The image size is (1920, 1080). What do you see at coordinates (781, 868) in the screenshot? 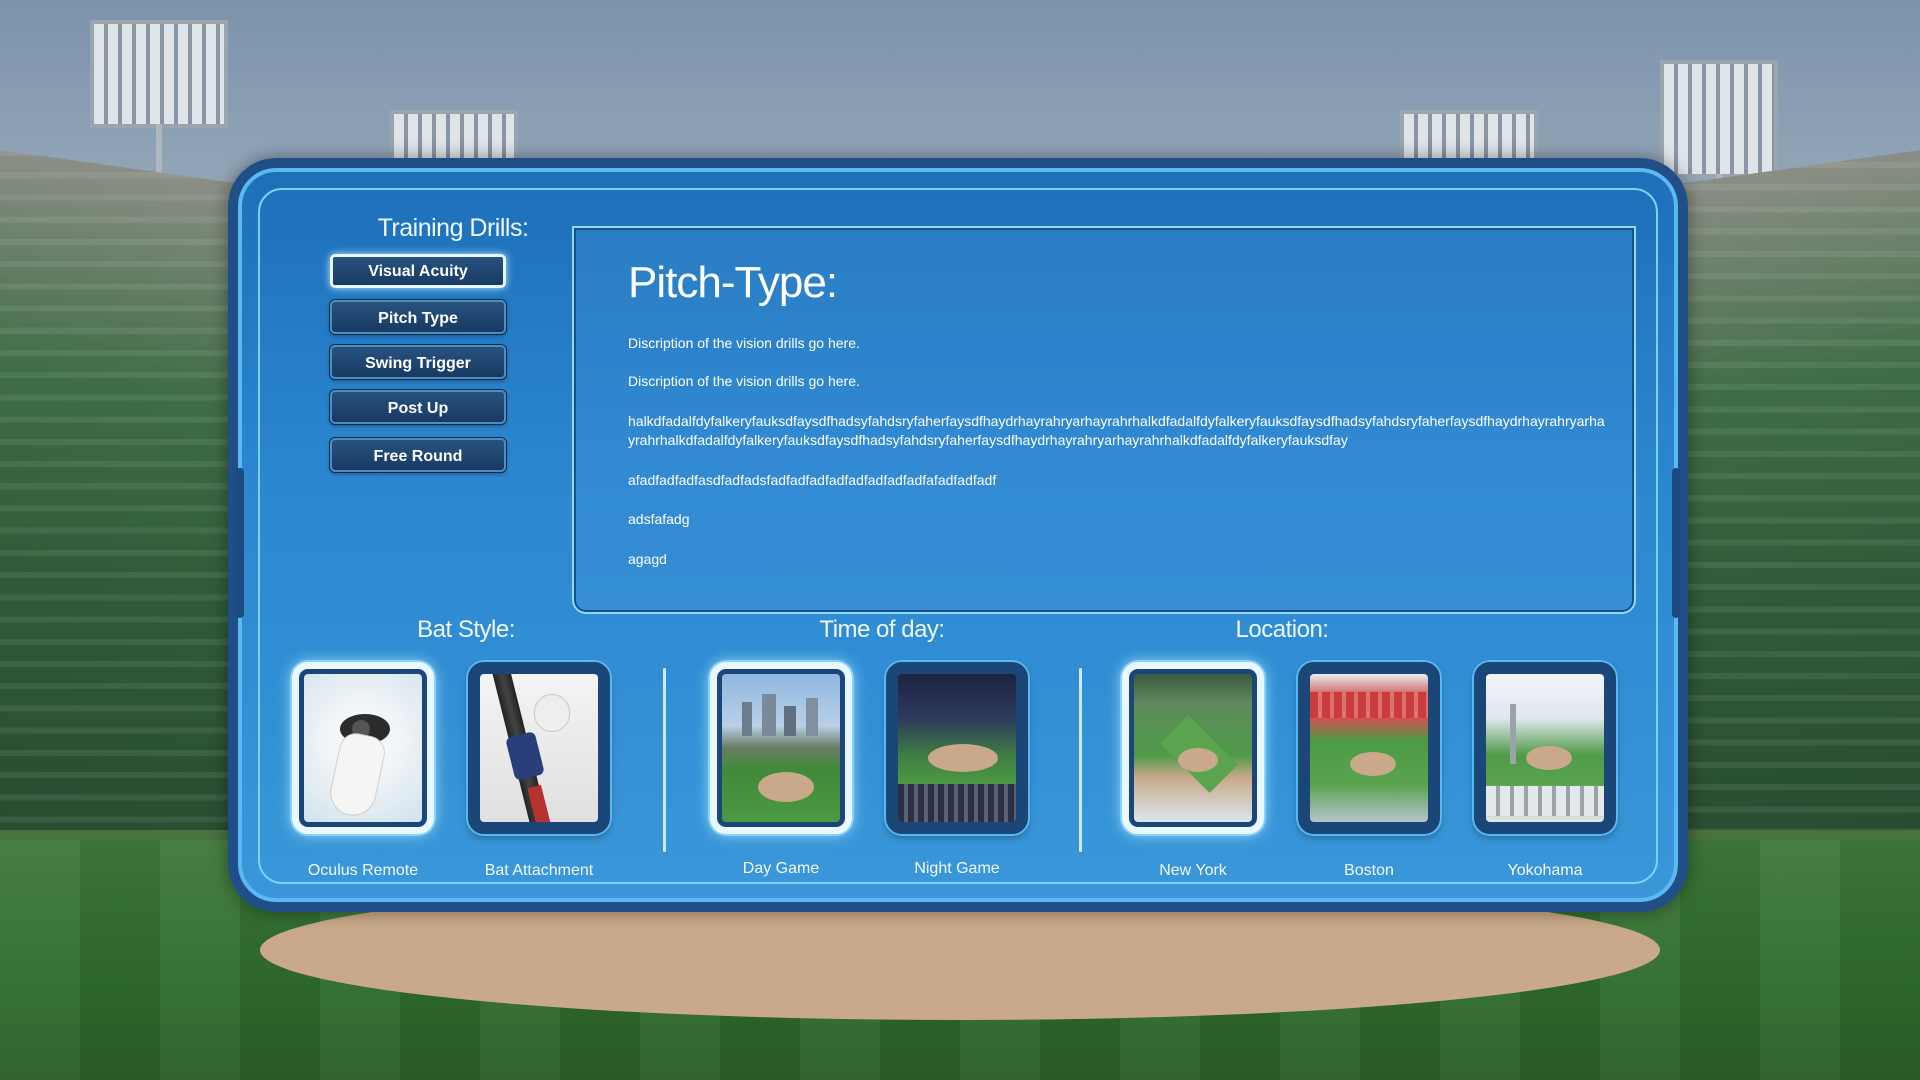
I see `time-label-day-game: Day Game` at bounding box center [781, 868].